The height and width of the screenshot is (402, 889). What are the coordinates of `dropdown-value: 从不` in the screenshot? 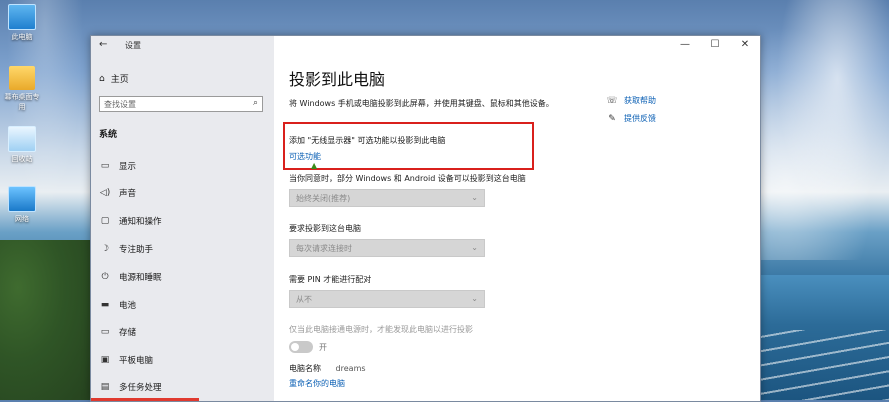 It's located at (304, 299).